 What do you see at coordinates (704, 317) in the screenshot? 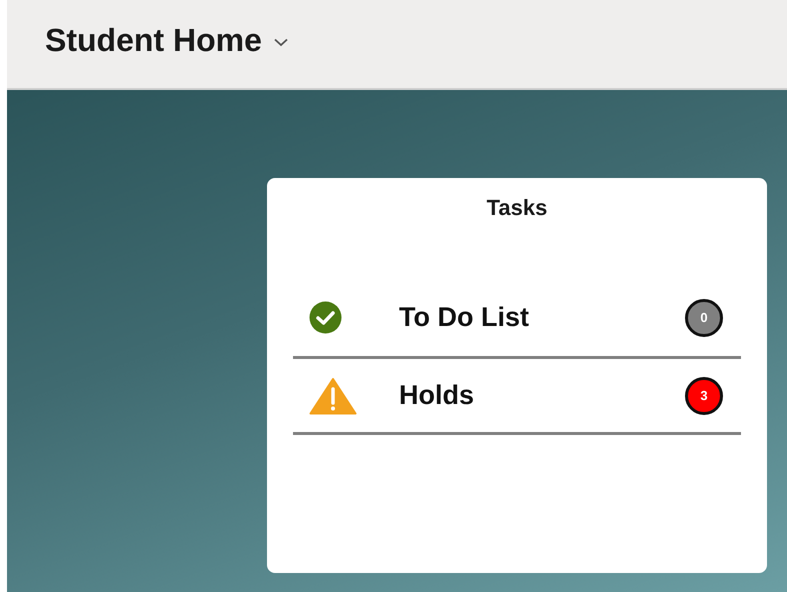
I see `count-badge: 0` at bounding box center [704, 317].